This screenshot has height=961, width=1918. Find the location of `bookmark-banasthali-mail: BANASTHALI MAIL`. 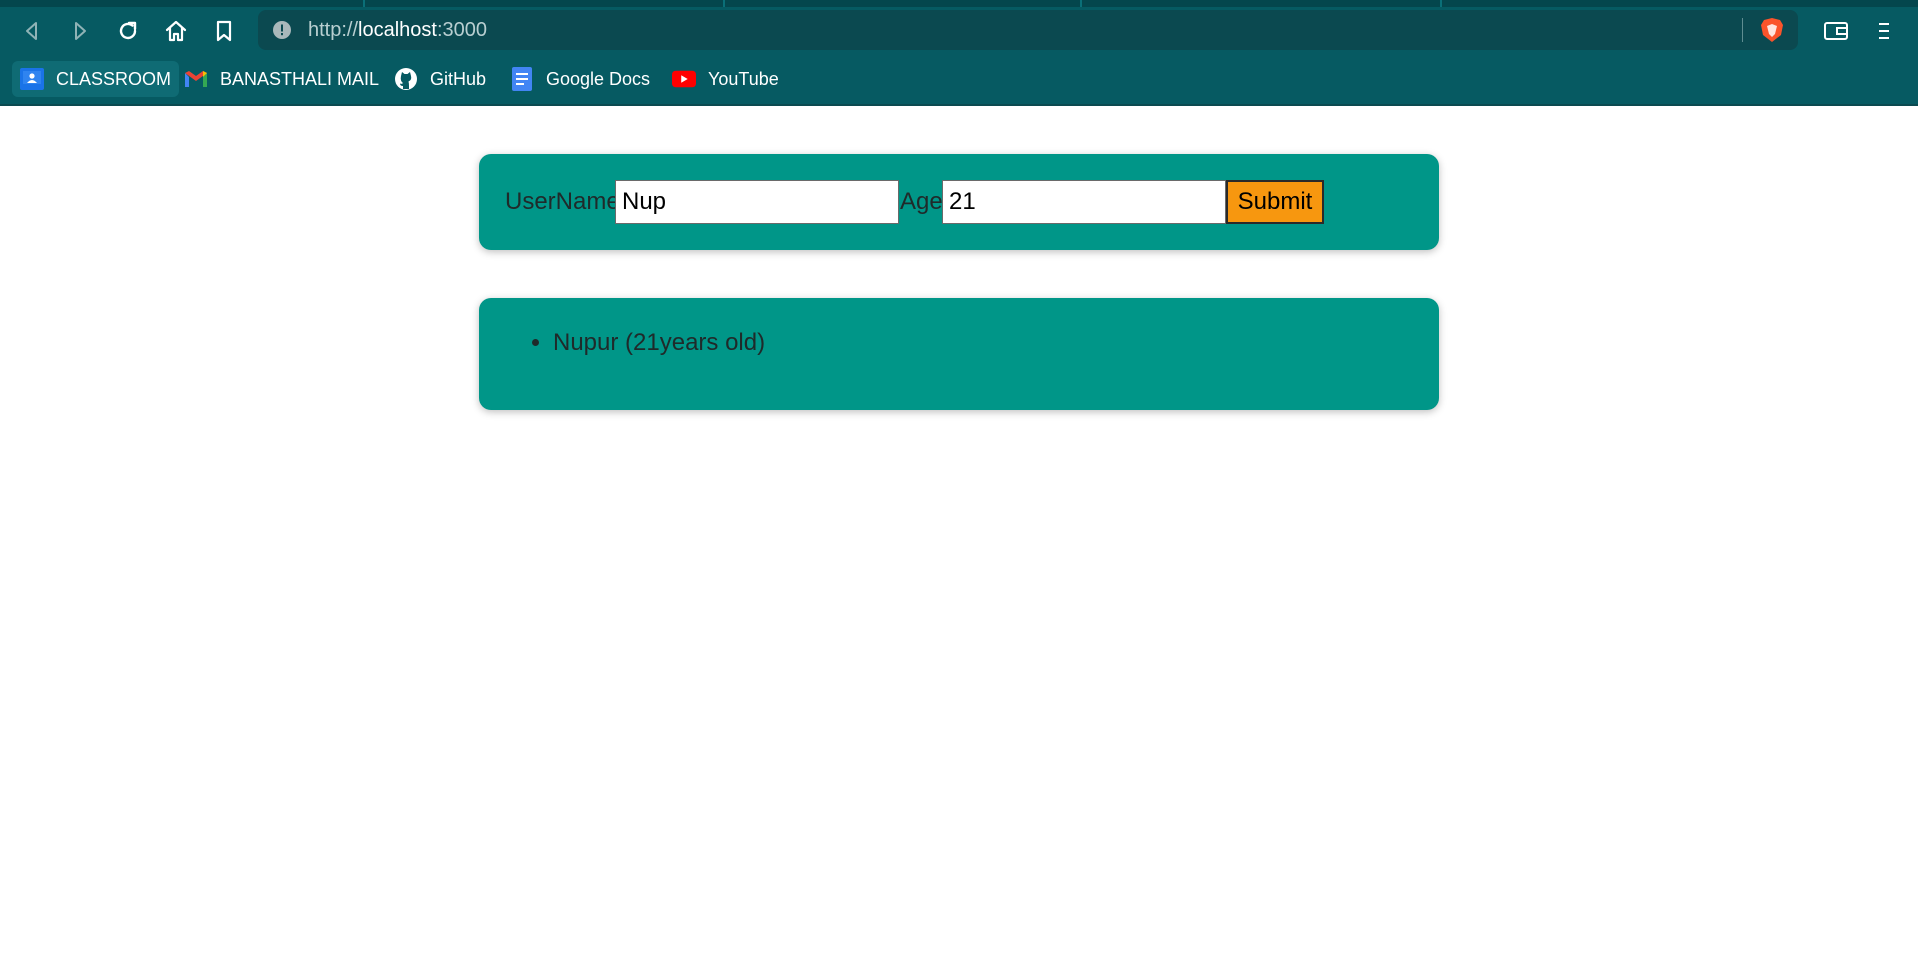

bookmark-banasthali-mail: BANASTHALI MAIL is located at coordinates (281, 79).